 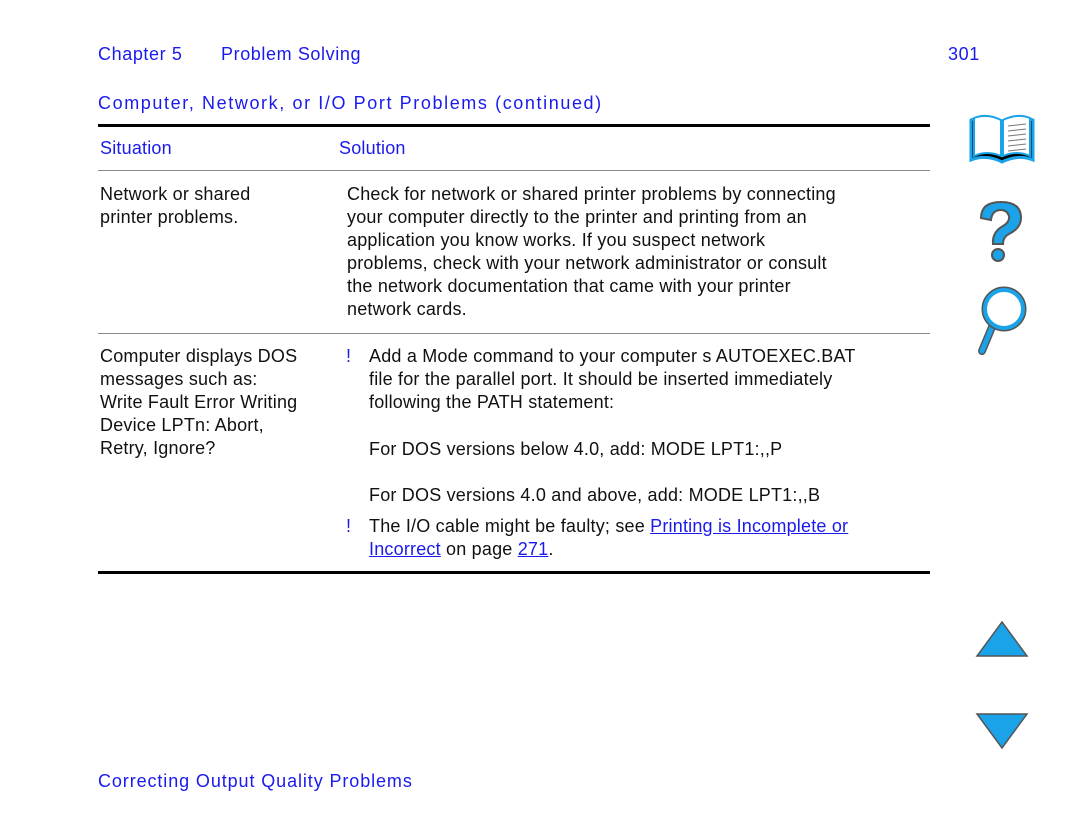 What do you see at coordinates (169, 217) in the screenshot?
I see `situation-line: printer problems.` at bounding box center [169, 217].